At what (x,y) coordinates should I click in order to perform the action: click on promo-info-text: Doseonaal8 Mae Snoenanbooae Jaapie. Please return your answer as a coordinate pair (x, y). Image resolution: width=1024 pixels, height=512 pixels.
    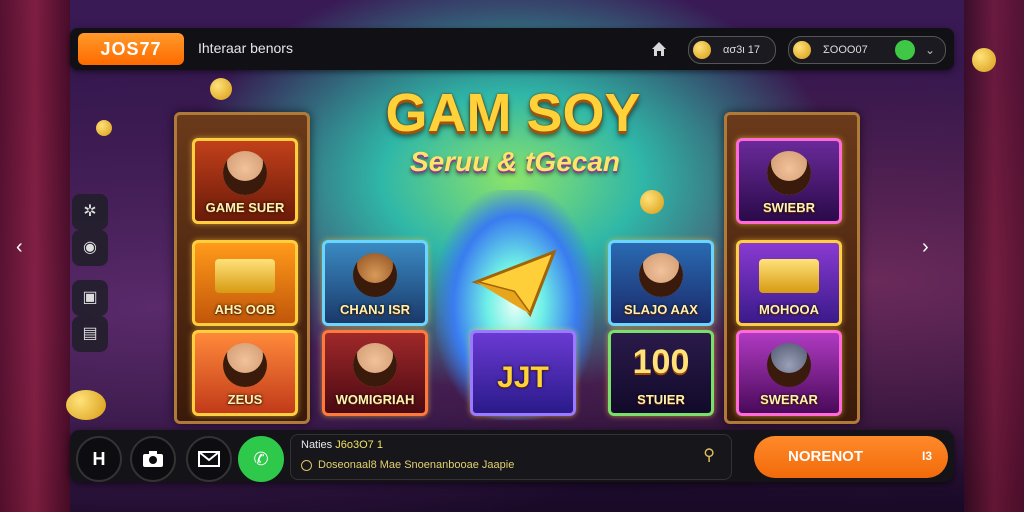
    Looking at the image, I should click on (416, 465).